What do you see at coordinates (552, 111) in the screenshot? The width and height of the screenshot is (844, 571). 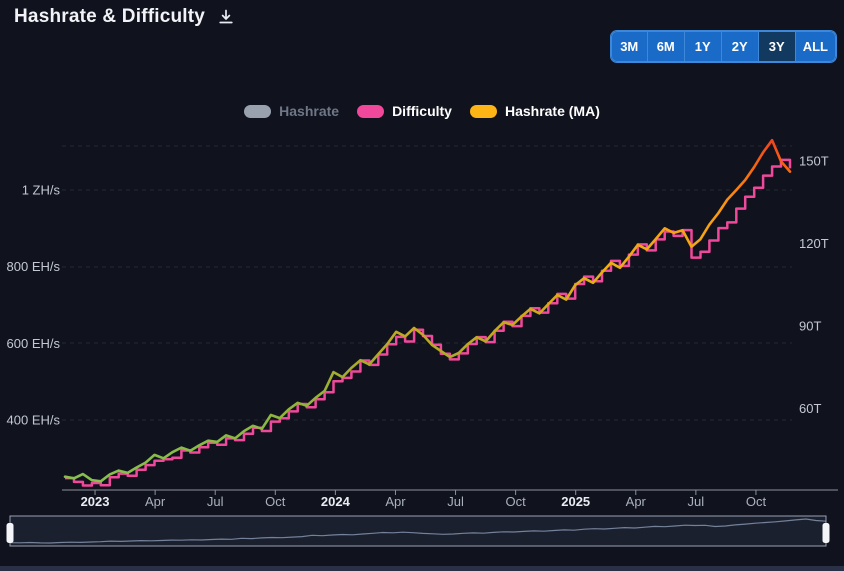 I see `legend-label: Hashrate (MA)` at bounding box center [552, 111].